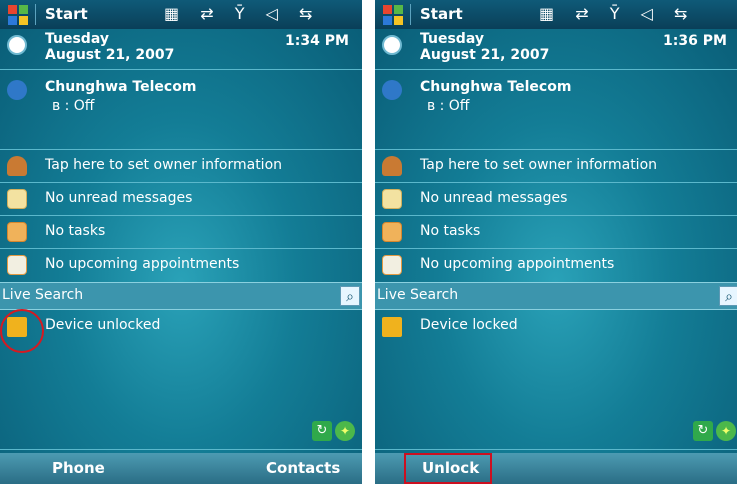 The height and width of the screenshot is (484, 737). I want to click on date-row: Tuesday August 21, 2007 1:36 PM, so click(556, 49).